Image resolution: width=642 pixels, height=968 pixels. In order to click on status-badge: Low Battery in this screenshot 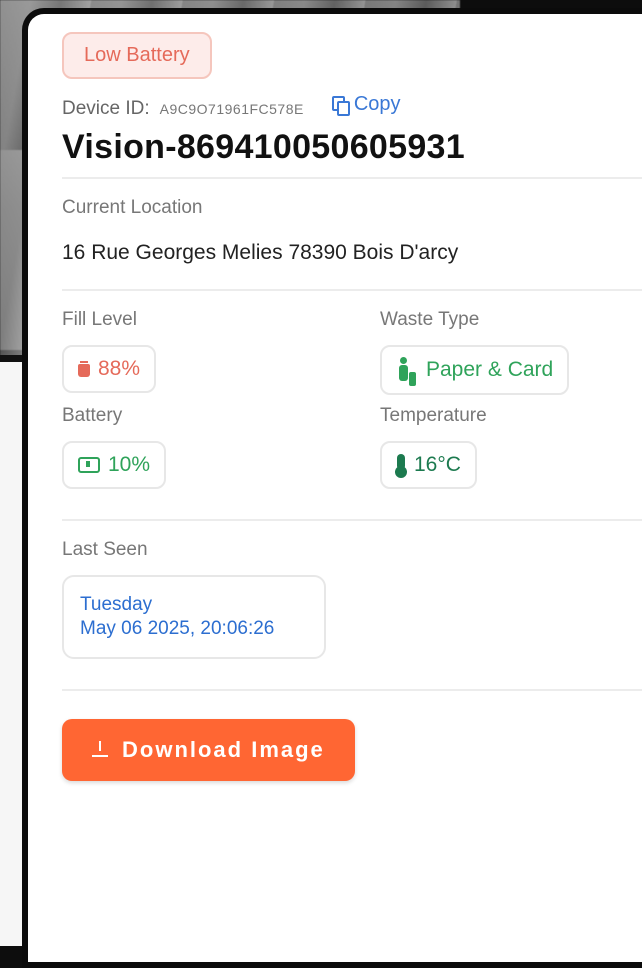, I will do `click(137, 55)`.